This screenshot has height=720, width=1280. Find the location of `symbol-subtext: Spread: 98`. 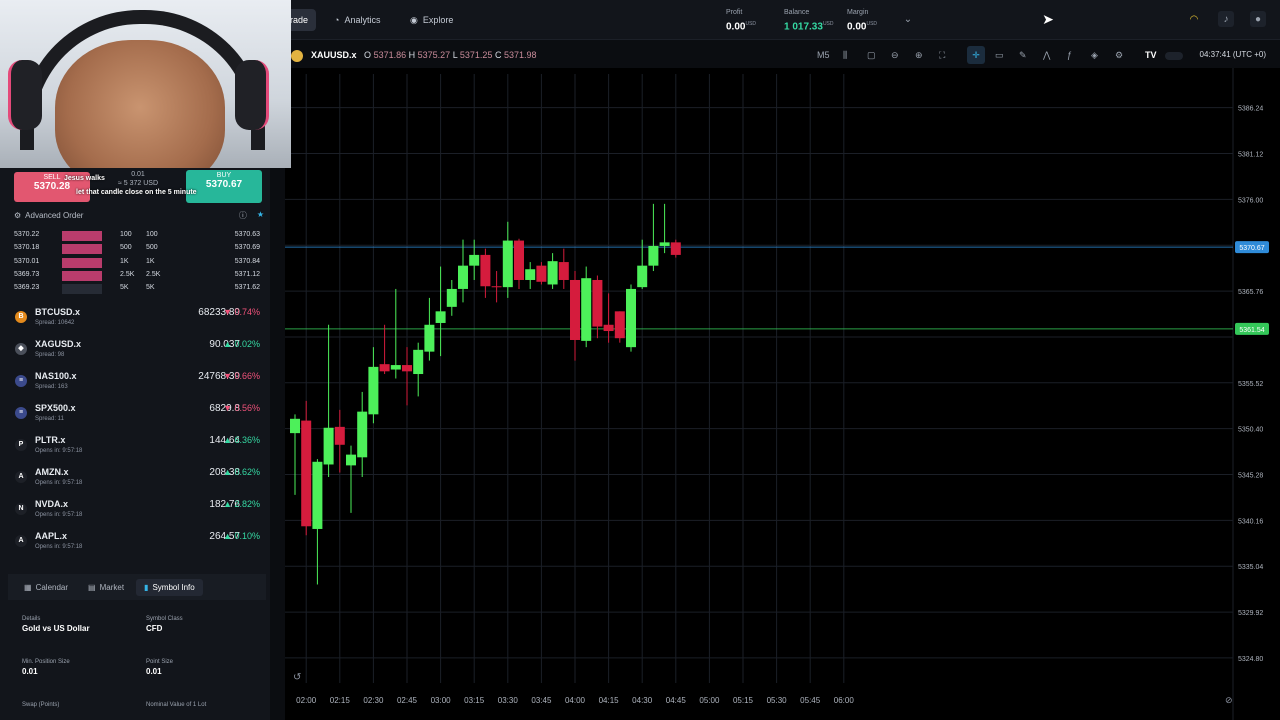

symbol-subtext: Spread: 98 is located at coordinates (50, 355).